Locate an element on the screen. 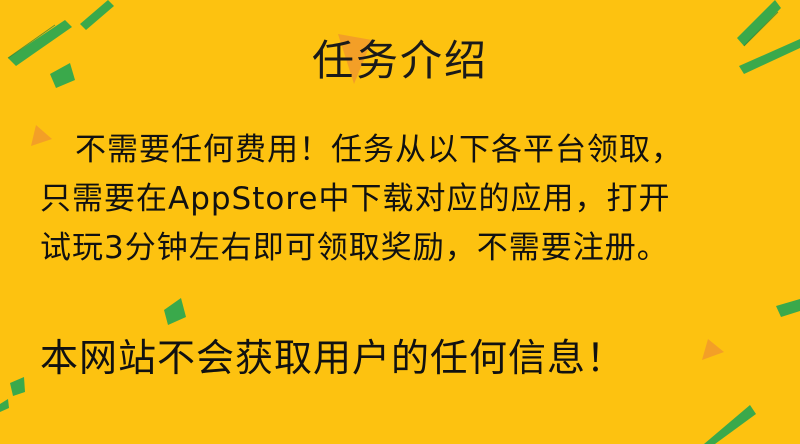 The width and height of the screenshot is (800, 444). privacy-notice: 本网站不会获取用户的任何信息！ is located at coordinates (333, 358).